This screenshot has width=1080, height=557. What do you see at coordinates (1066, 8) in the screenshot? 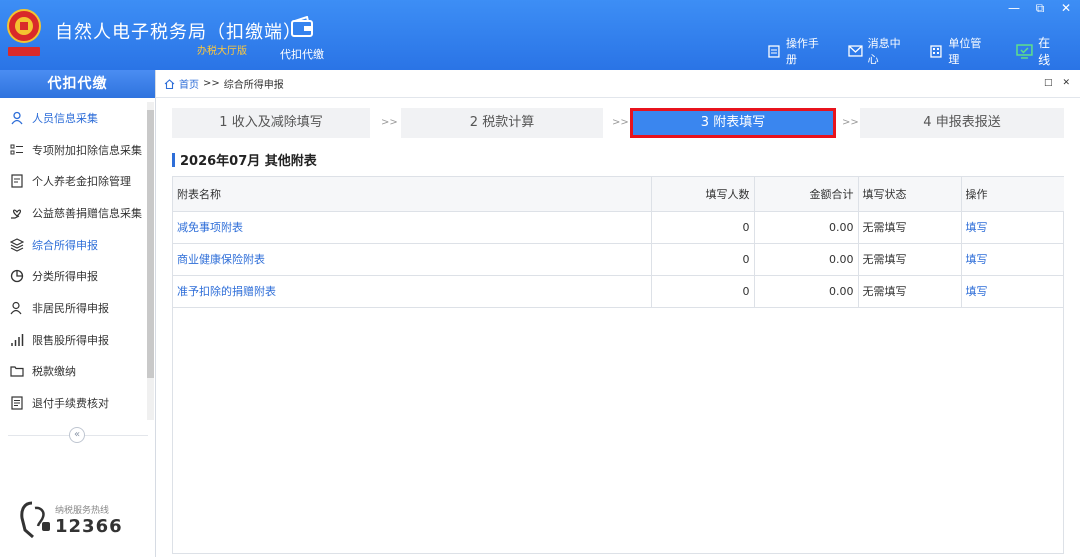
I see `close-icon: ✕` at bounding box center [1066, 8].